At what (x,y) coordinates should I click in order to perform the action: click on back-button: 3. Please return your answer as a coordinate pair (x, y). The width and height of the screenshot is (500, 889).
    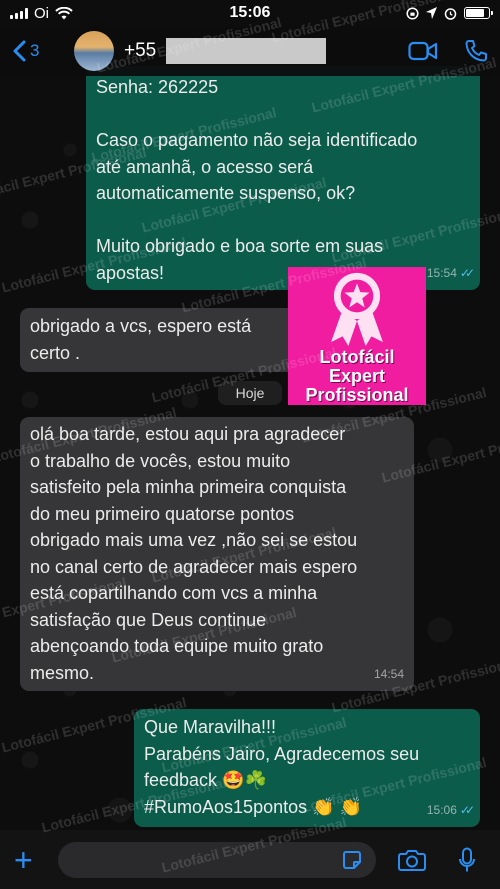
    Looking at the image, I should click on (43, 51).